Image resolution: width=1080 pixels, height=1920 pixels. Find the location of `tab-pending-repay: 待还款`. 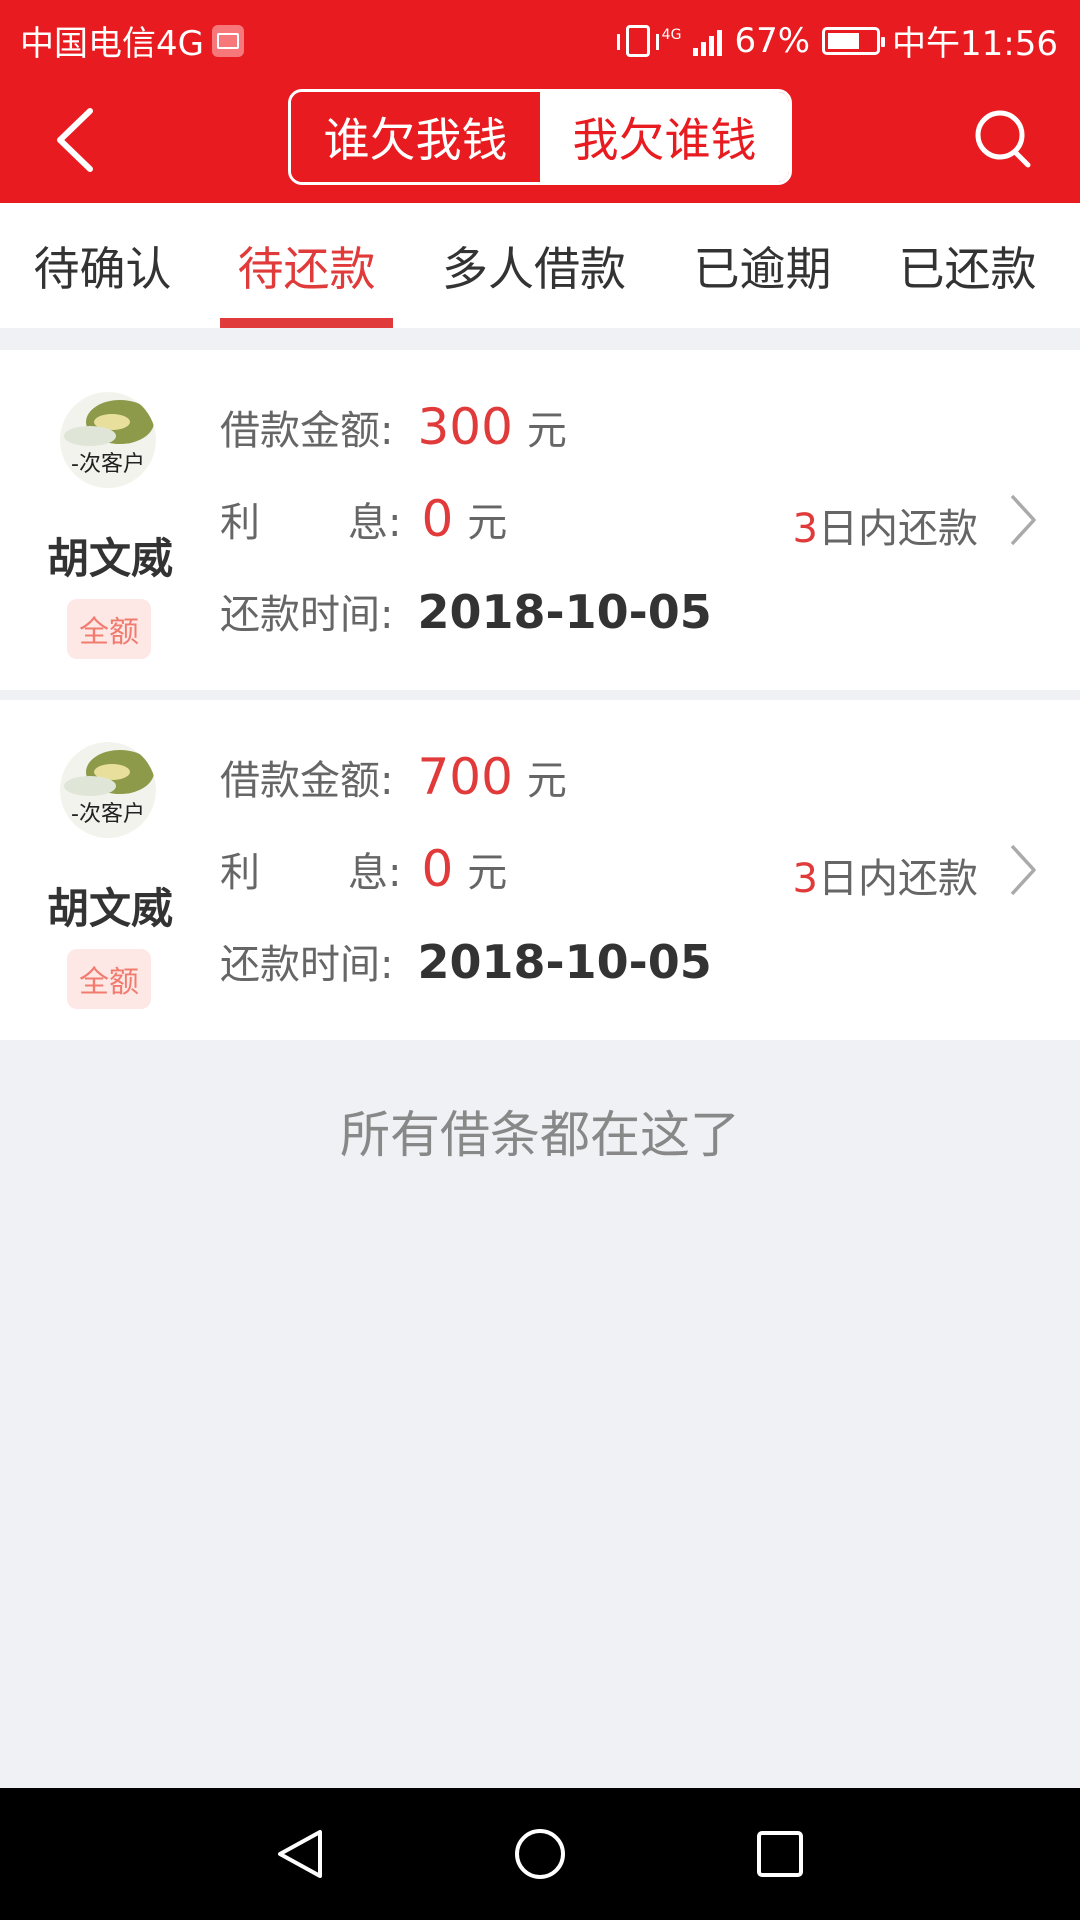

tab-pending-repay: 待还款 is located at coordinates (306, 265).